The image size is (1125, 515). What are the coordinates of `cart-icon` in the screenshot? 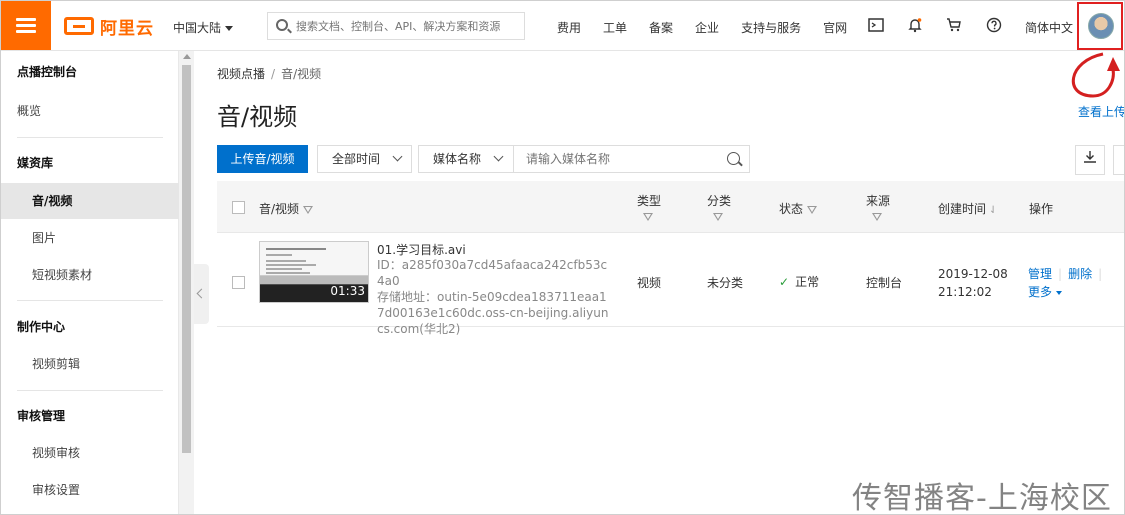 It's located at (954, 26).